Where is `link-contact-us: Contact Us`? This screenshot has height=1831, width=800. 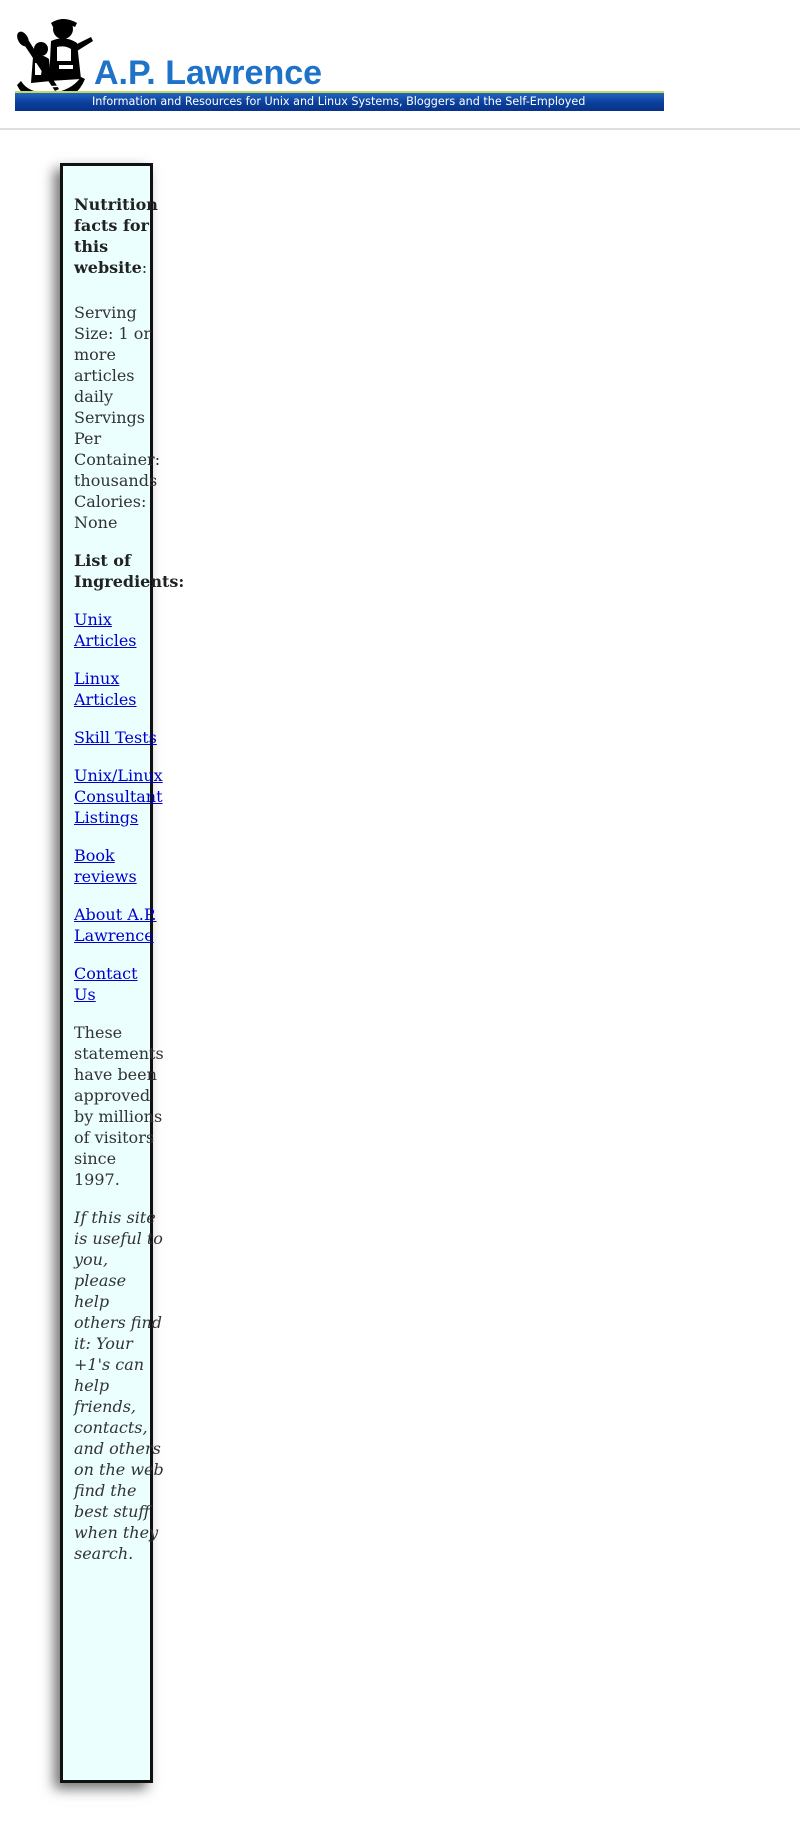 link-contact-us: Contact Us is located at coordinates (106, 984).